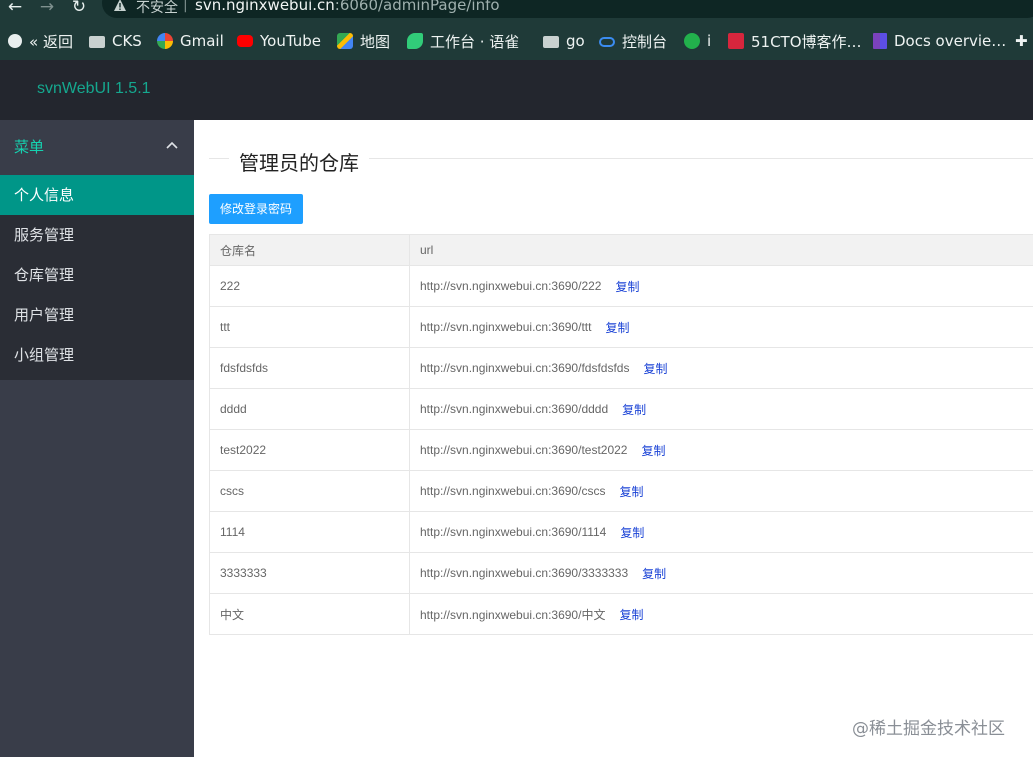  Describe the element at coordinates (310, 573) in the screenshot. I see `repo-name-cell: 3333333` at that location.